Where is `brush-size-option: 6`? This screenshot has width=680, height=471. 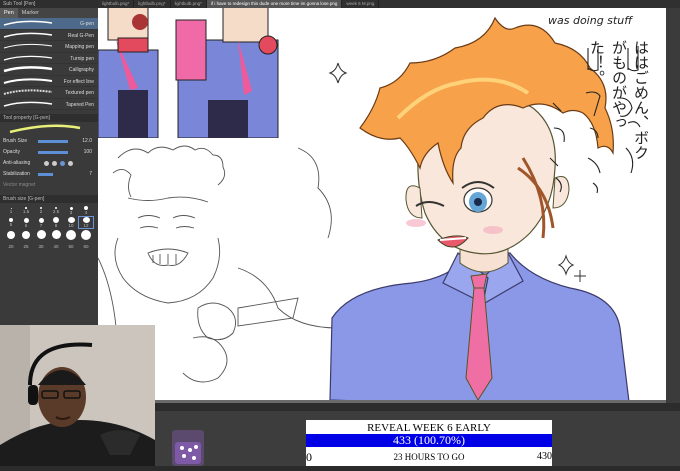
brush-size-option: 6 is located at coordinates (26, 222).